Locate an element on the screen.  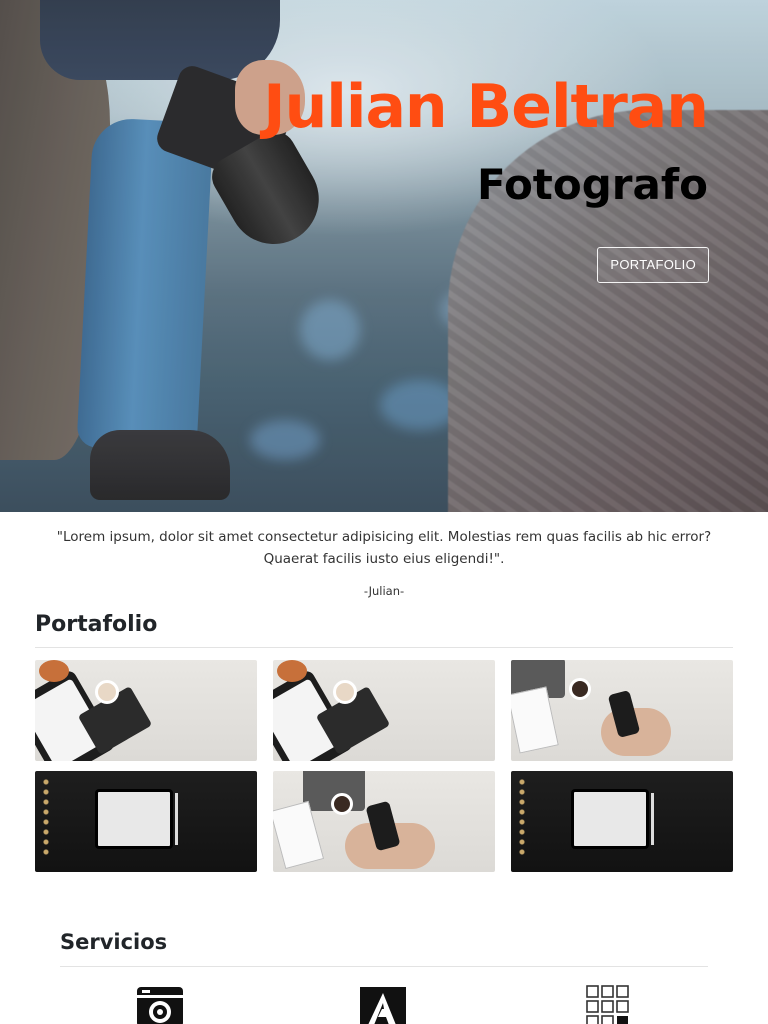
services-icons is located at coordinates (384, 995).